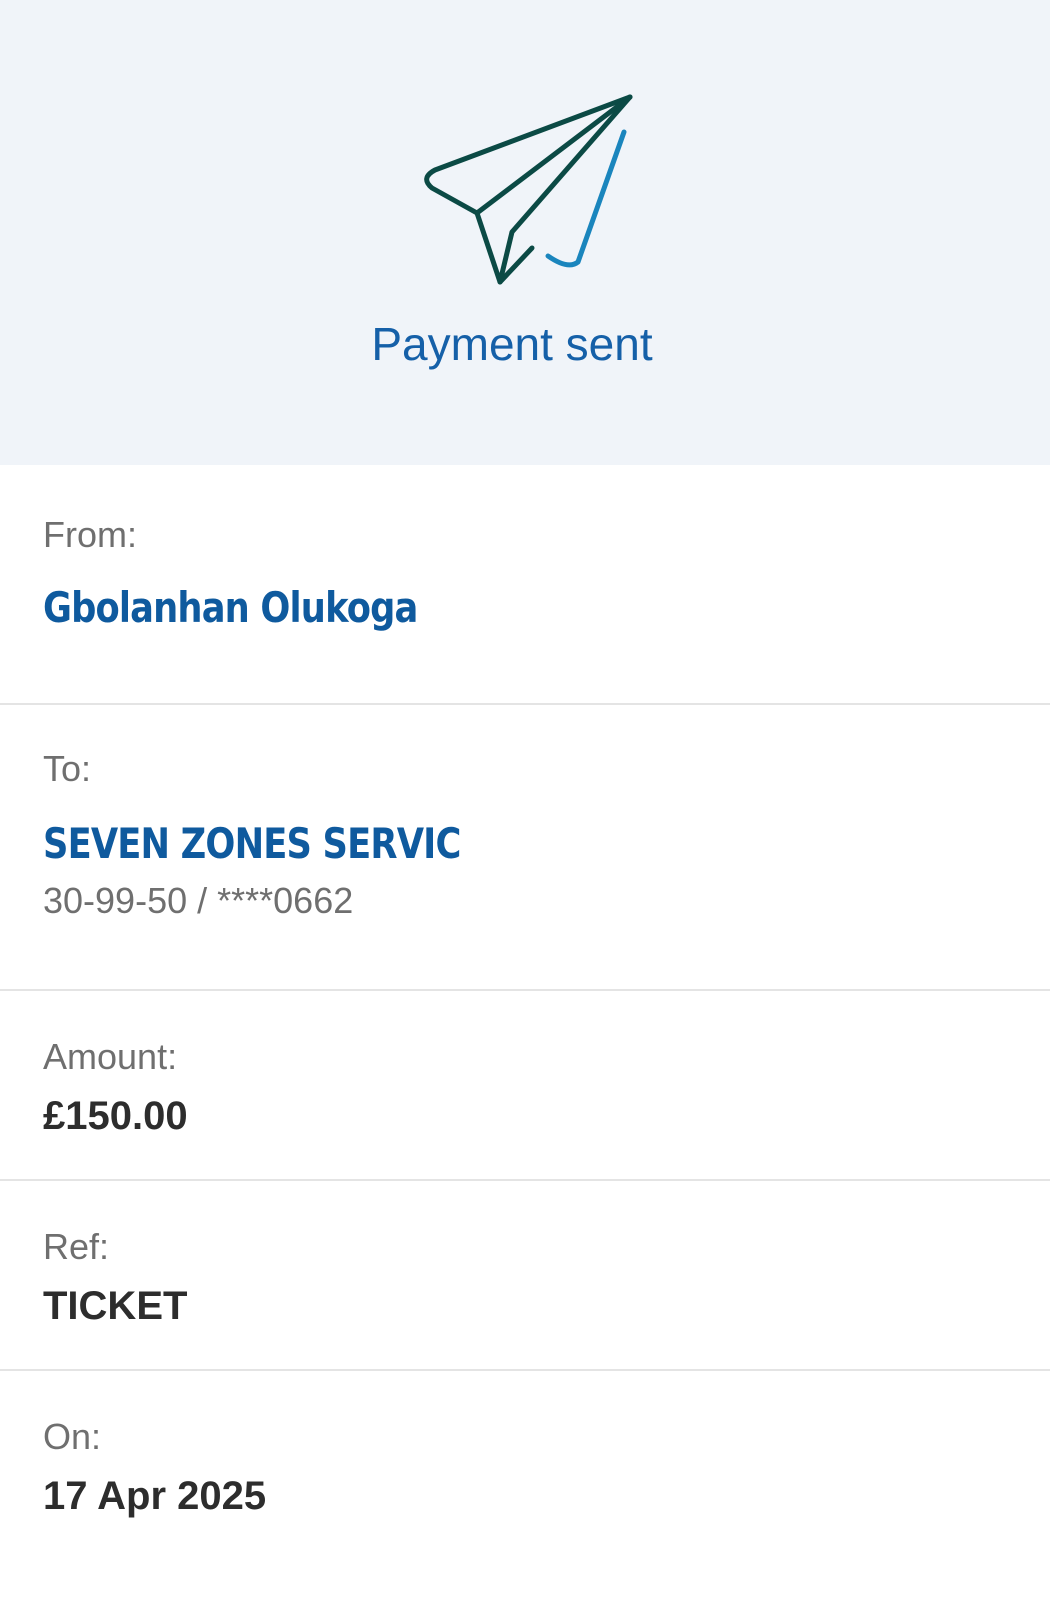 This screenshot has height=1600, width=1050. What do you see at coordinates (230, 607) in the screenshot?
I see `from-name: Gbolanhan Olukoga` at bounding box center [230, 607].